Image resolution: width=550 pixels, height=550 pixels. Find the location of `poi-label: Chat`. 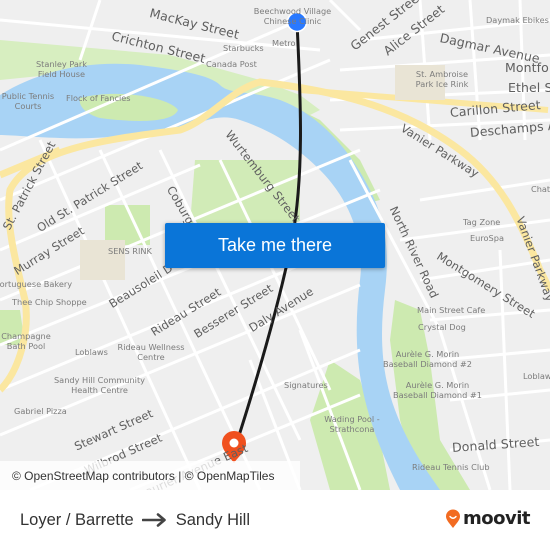

poi-label: Chat is located at coordinates (540, 189).